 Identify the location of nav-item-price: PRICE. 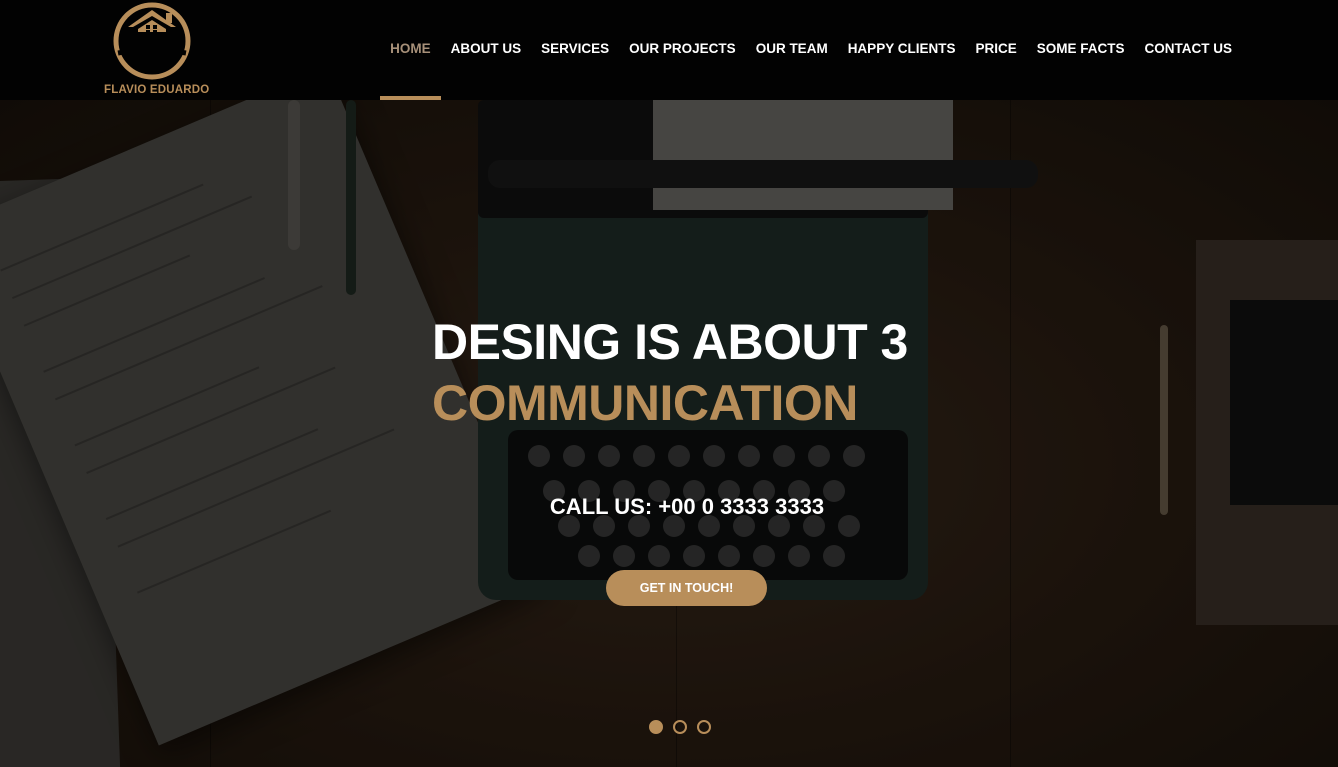
(995, 50).